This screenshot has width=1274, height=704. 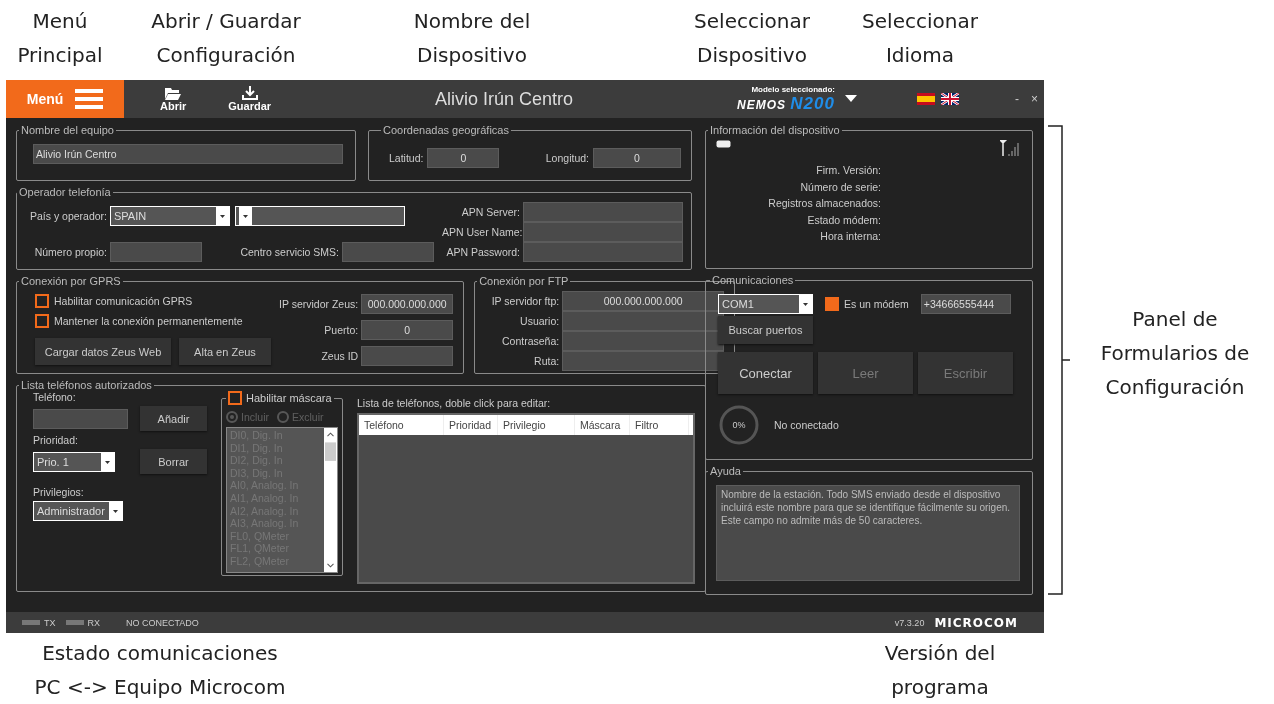 What do you see at coordinates (1034, 99) in the screenshot?
I see `close-button: ×` at bounding box center [1034, 99].